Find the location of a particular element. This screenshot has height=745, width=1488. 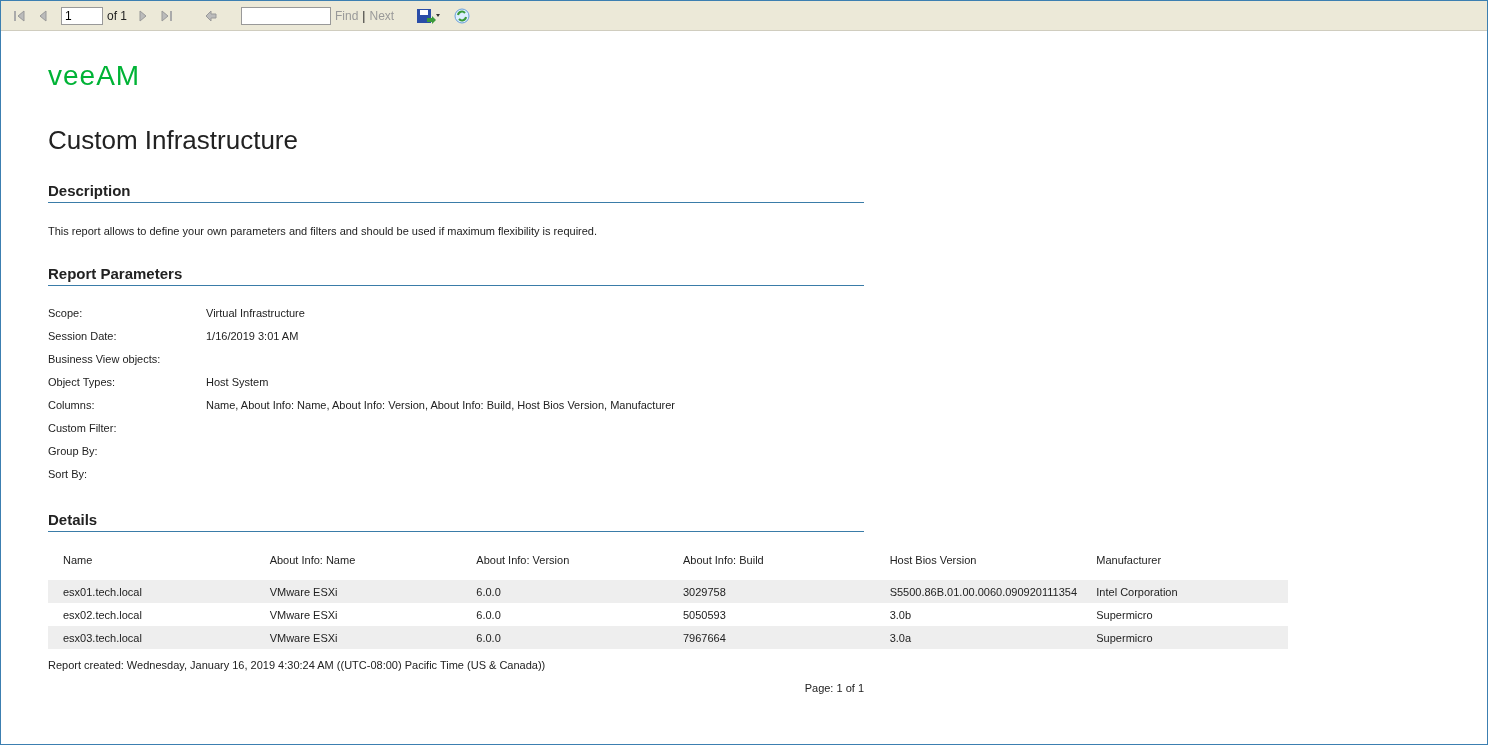

page-number-field: 1 is located at coordinates (82, 15).